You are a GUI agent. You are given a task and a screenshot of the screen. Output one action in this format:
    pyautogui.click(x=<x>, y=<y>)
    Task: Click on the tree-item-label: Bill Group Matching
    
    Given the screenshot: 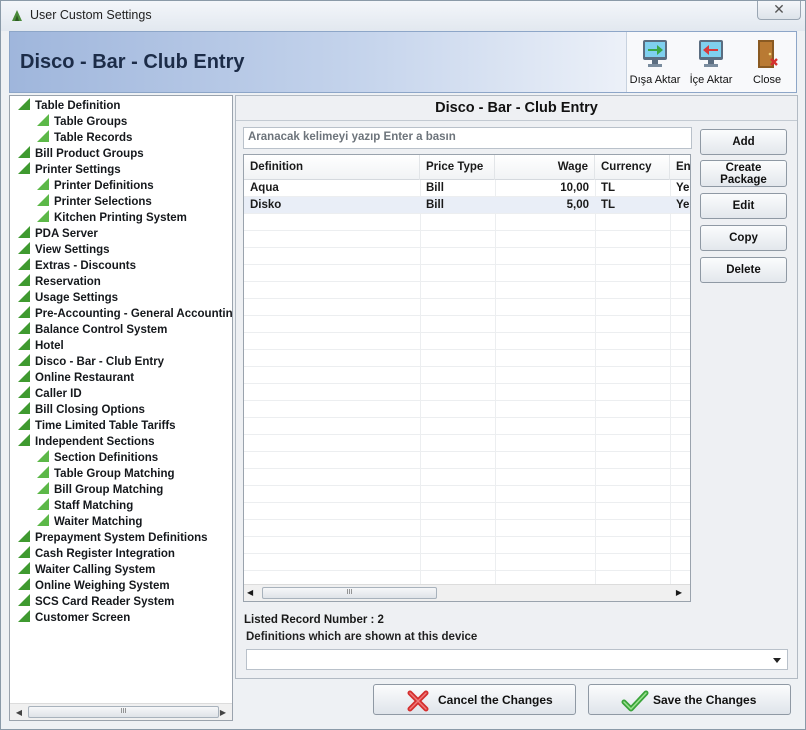 What is the action you would take?
    pyautogui.click(x=109, y=490)
    